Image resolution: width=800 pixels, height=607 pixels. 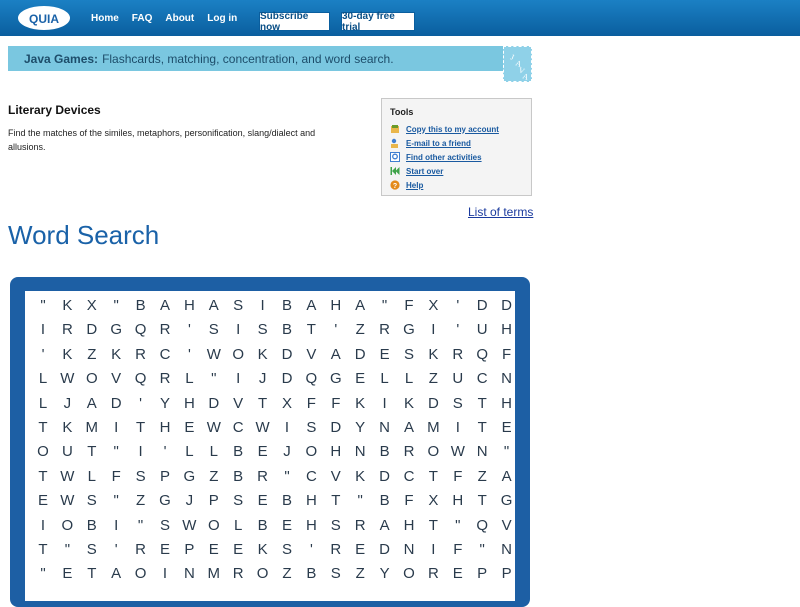 What do you see at coordinates (179, 18) in the screenshot?
I see `nav-about-link: About` at bounding box center [179, 18].